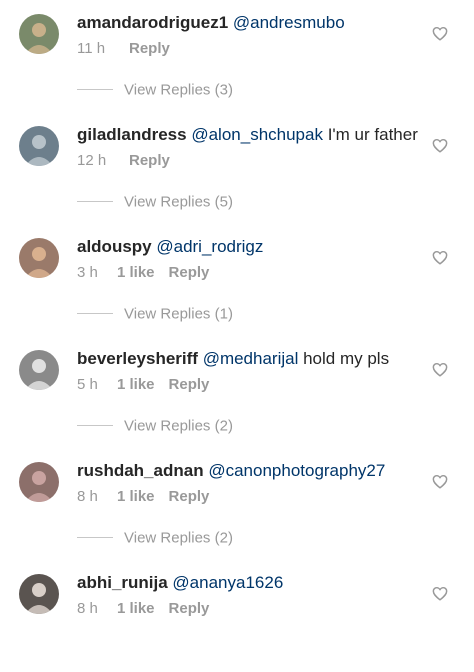  What do you see at coordinates (123, 161) in the screenshot?
I see `comment-meta: 12 h Reply` at bounding box center [123, 161].